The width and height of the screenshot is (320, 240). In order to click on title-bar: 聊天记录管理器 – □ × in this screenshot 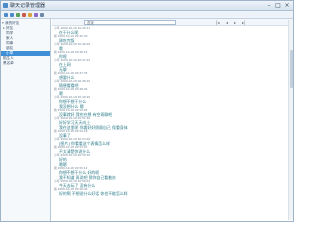, I will do `click(147, 6)`.